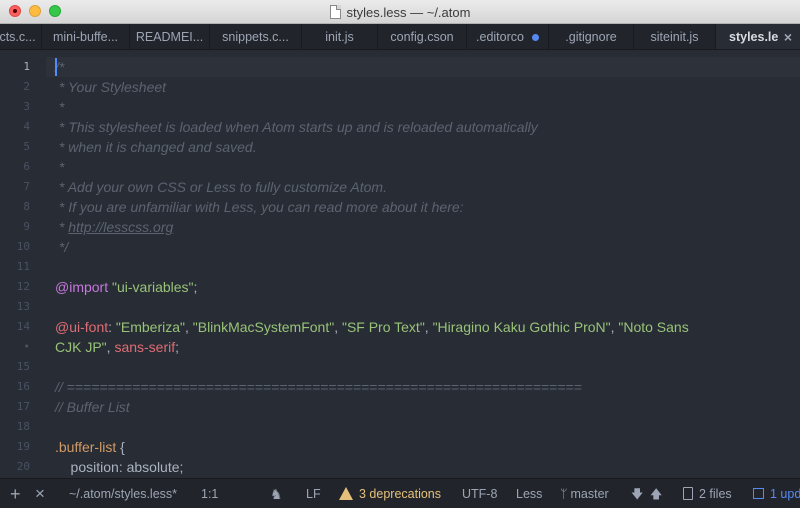 The image size is (800, 508). I want to click on tab-gitignore: .gitignore, so click(591, 36).